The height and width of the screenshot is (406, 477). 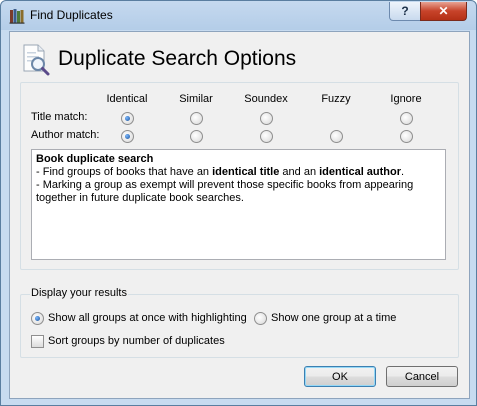 I want to click on column-header-identical: Identical, so click(x=127, y=99).